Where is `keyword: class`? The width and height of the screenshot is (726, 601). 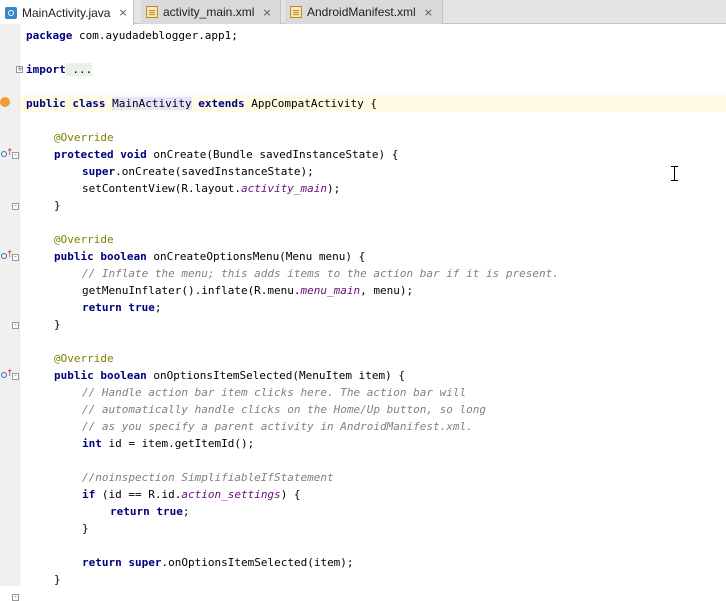 keyword: class is located at coordinates (89, 103).